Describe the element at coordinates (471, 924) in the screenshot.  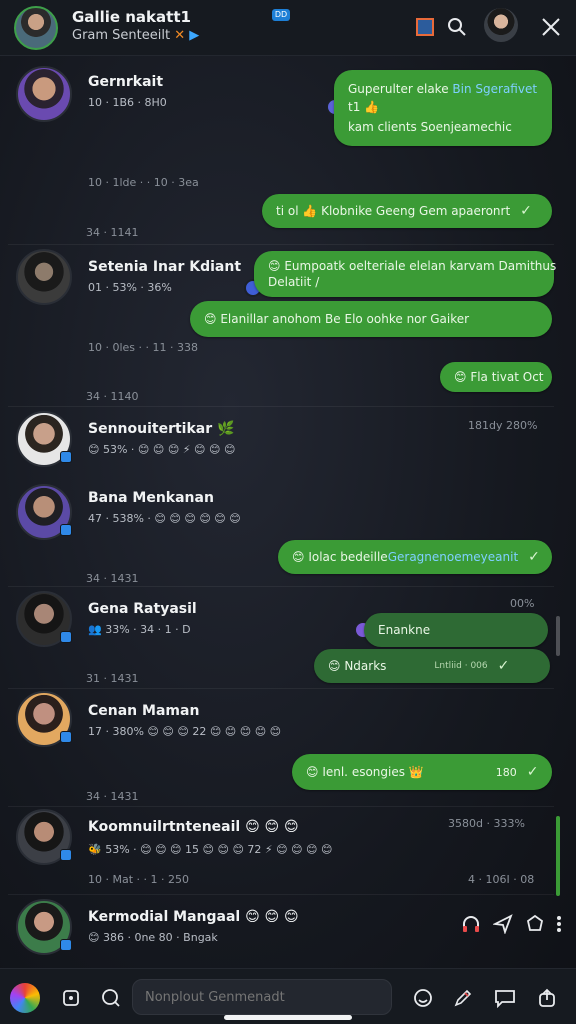
I see `headphones-icon` at that location.